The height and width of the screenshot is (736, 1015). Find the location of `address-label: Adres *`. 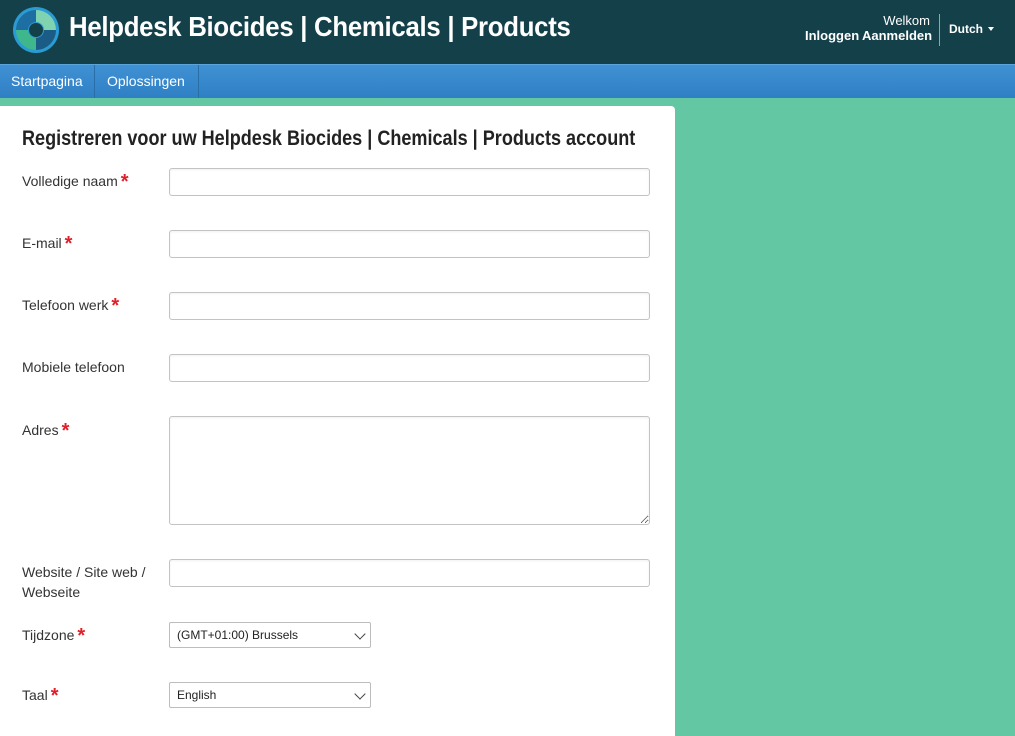

address-label: Adres * is located at coordinates (46, 431).